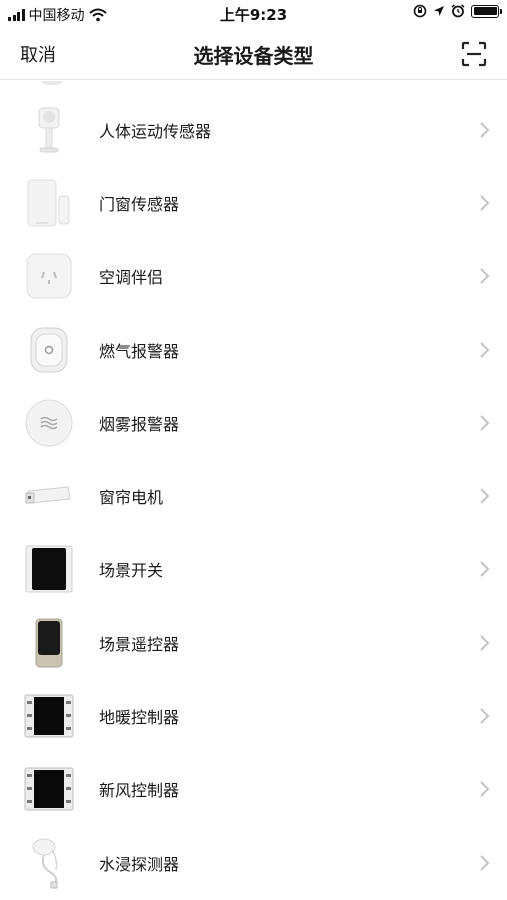  I want to click on list-item: 新风控制器, so click(253, 789).